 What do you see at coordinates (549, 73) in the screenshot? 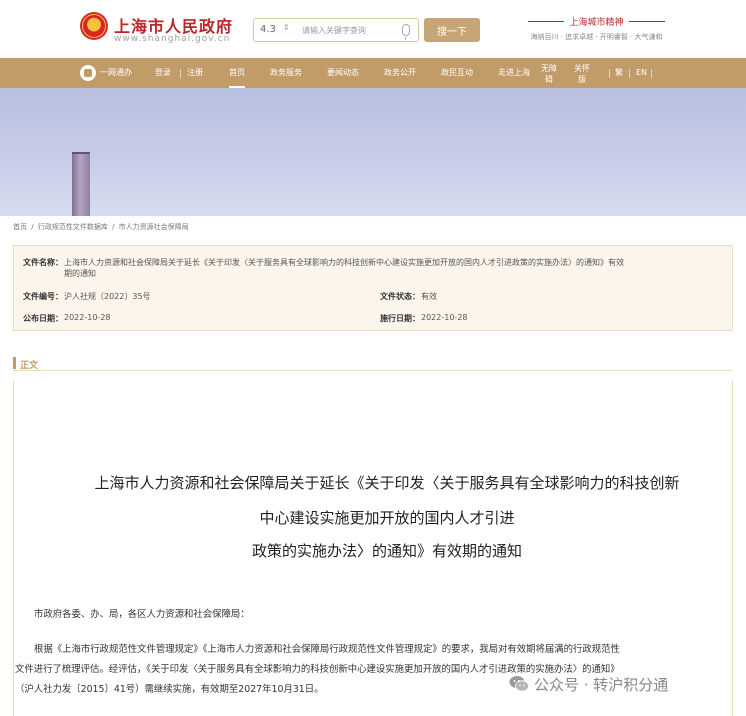
I see `nav-accessibility: 无障碍` at bounding box center [549, 73].